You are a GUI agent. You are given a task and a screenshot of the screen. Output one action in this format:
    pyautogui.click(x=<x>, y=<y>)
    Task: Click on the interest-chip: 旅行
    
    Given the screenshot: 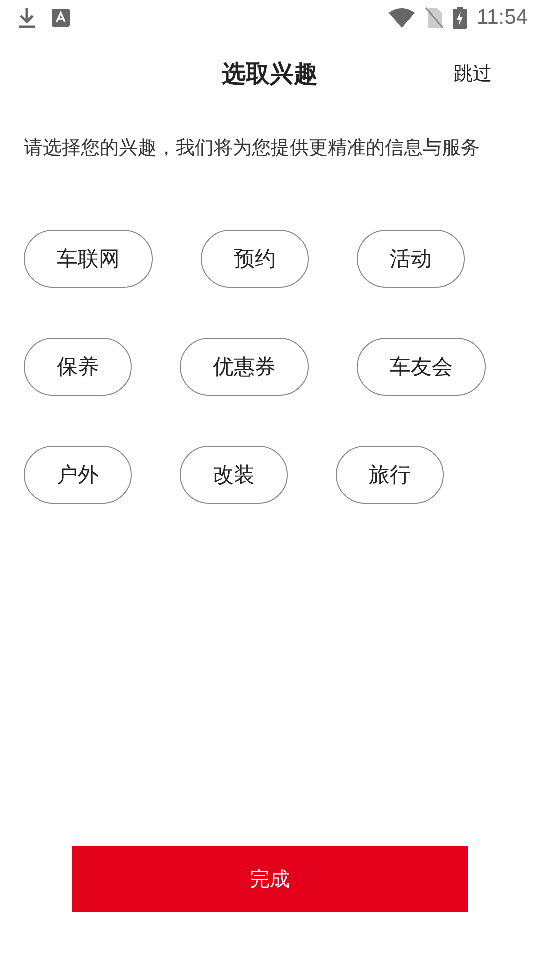 What is the action you would take?
    pyautogui.click(x=390, y=475)
    